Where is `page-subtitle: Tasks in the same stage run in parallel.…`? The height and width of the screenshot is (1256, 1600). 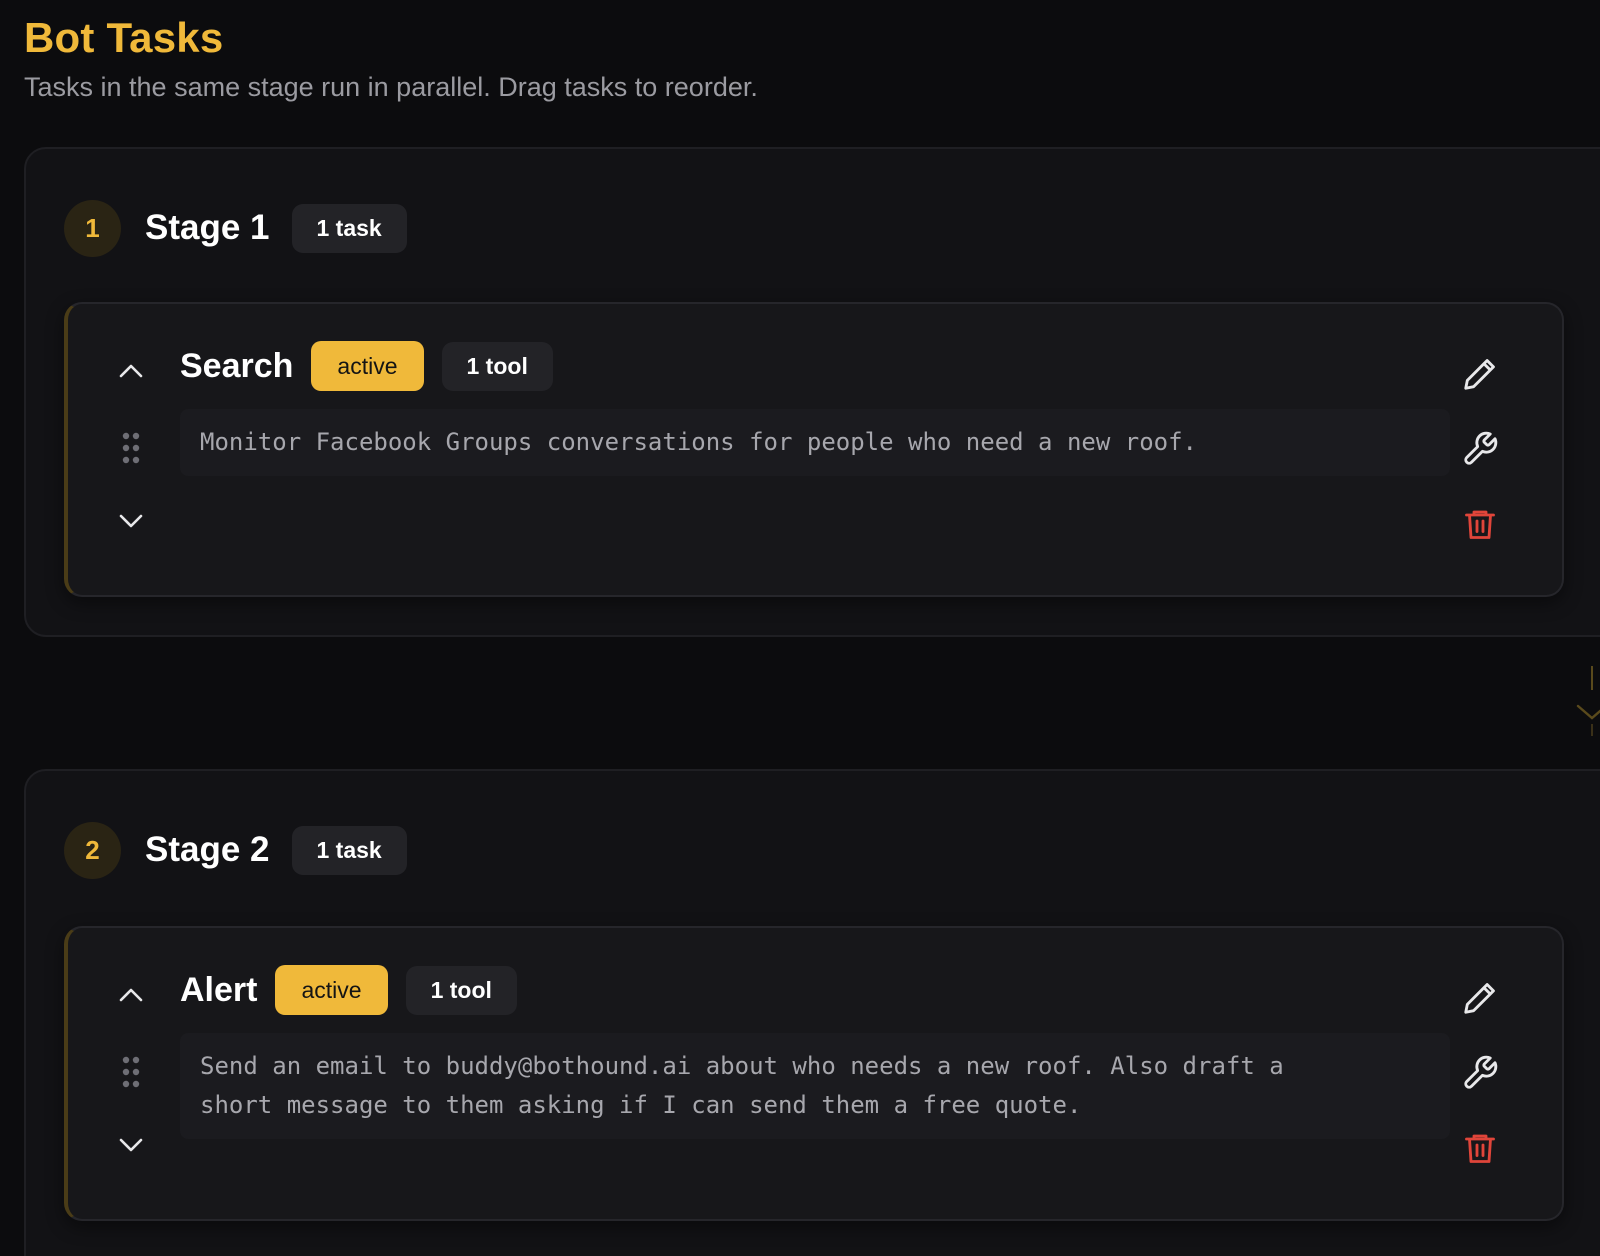
page-subtitle: Tasks in the same stage run in parallel.… is located at coordinates (391, 87).